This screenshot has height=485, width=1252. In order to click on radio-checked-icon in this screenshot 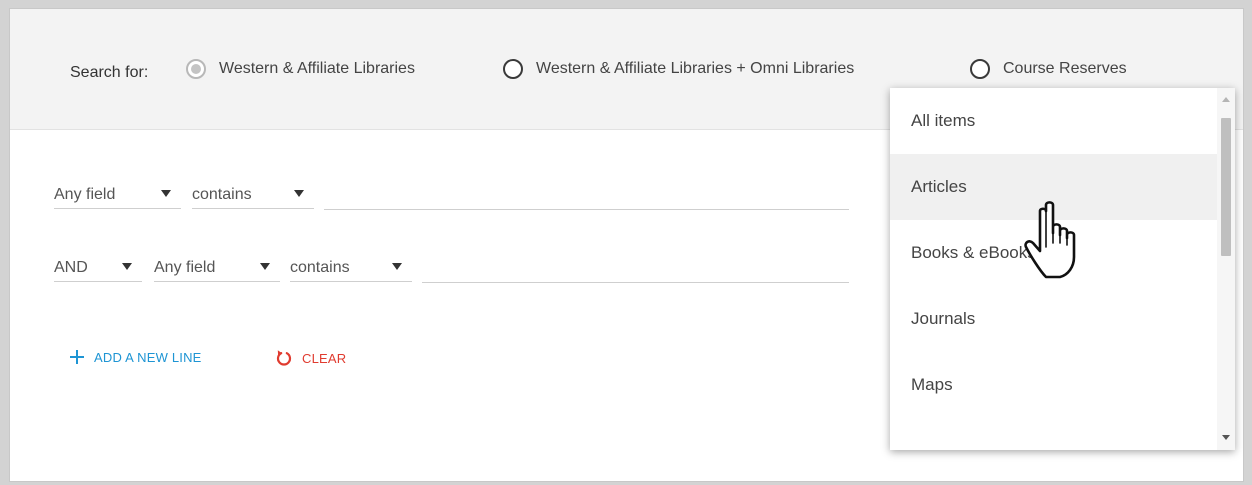, I will do `click(196, 69)`.